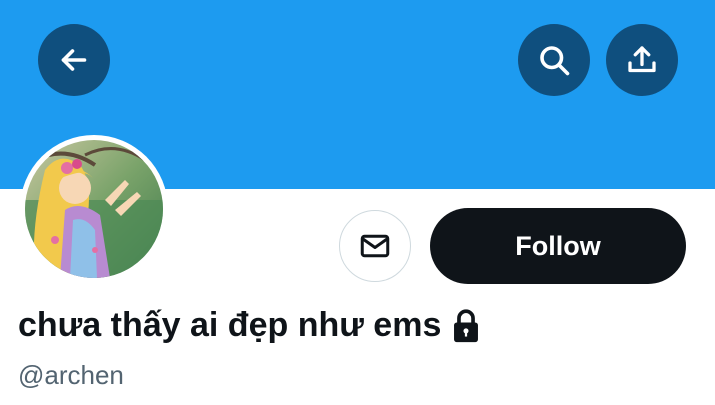  I want to click on share-icon, so click(642, 59).